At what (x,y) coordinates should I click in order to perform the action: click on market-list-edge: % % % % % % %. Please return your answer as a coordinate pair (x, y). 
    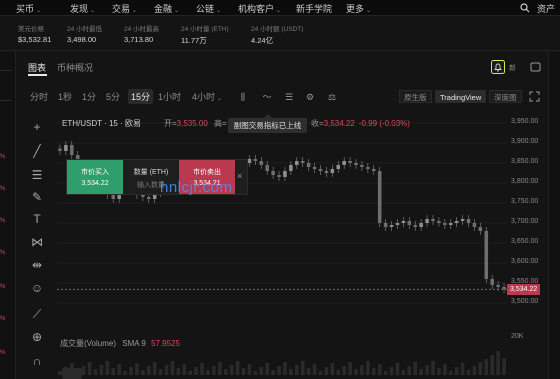
    Looking at the image, I should click on (8, 215).